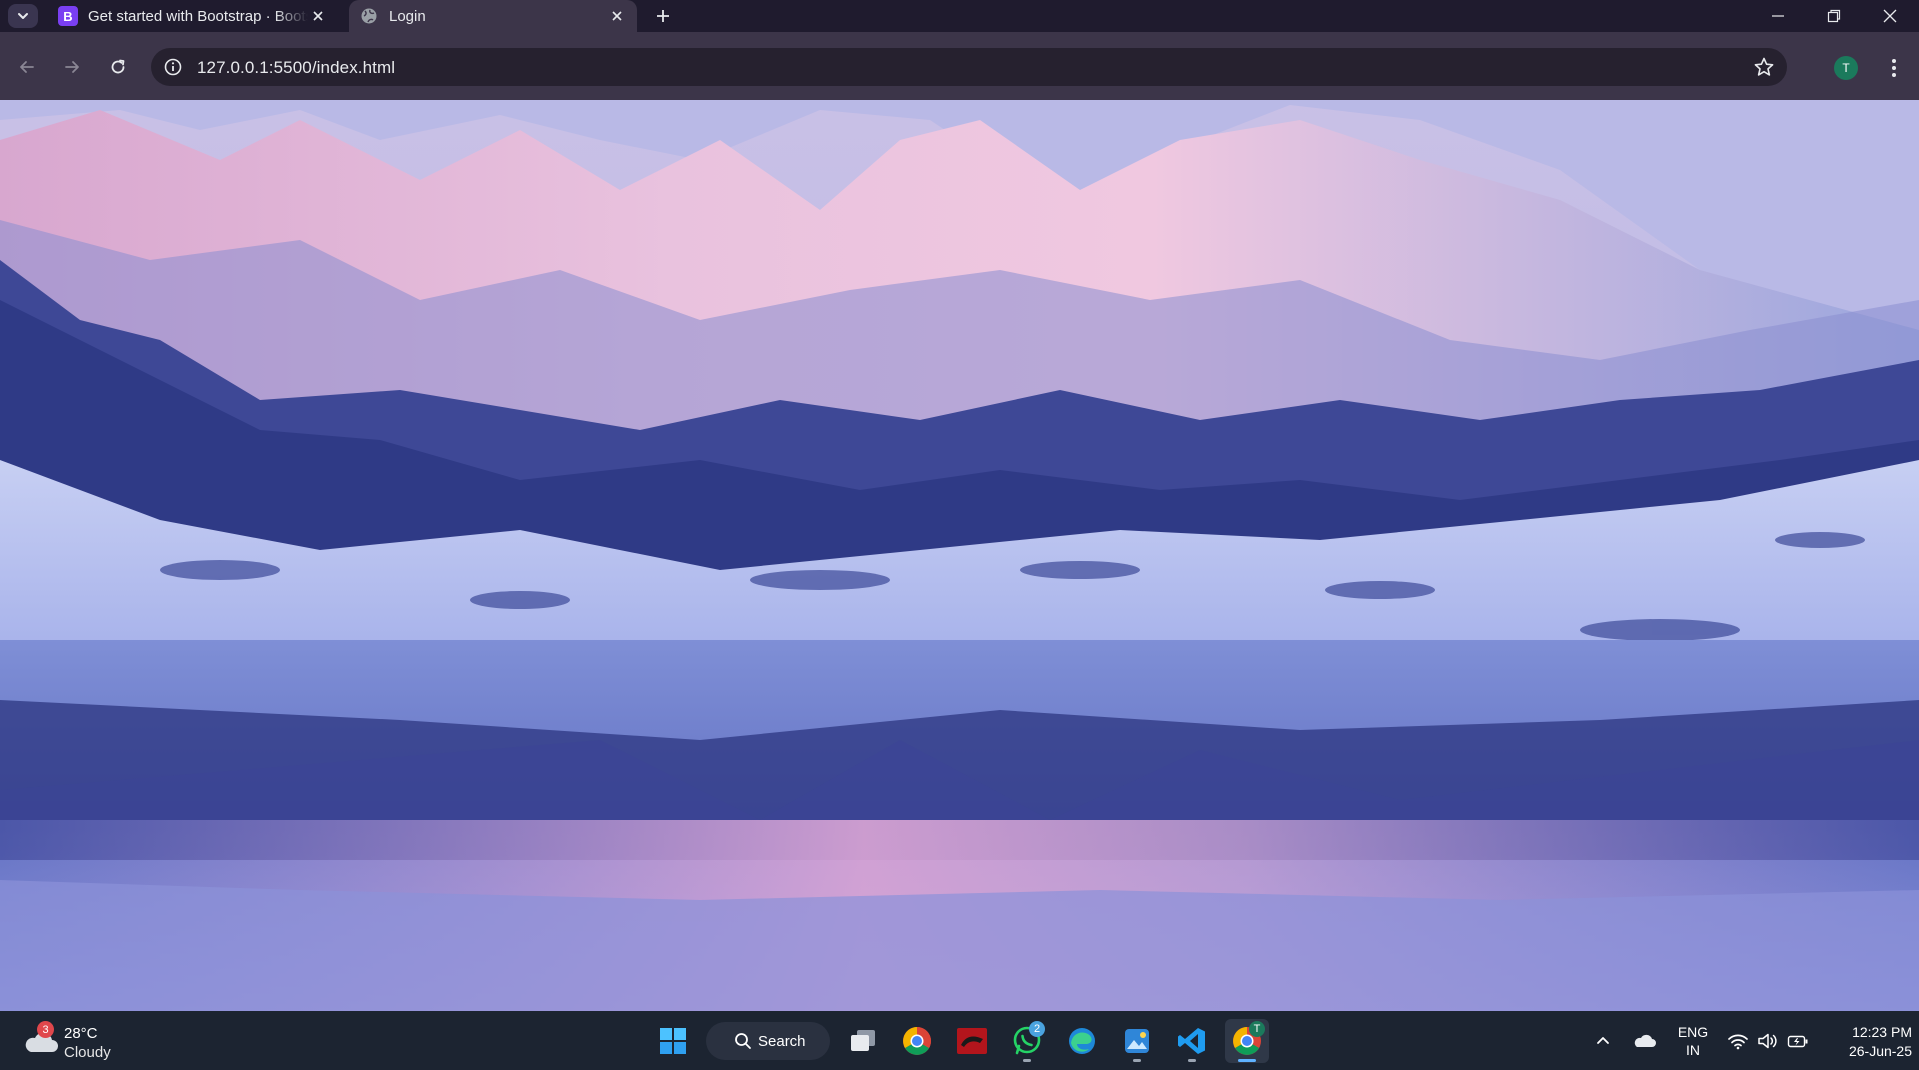  I want to click on more-vertical-icon, so click(1894, 68).